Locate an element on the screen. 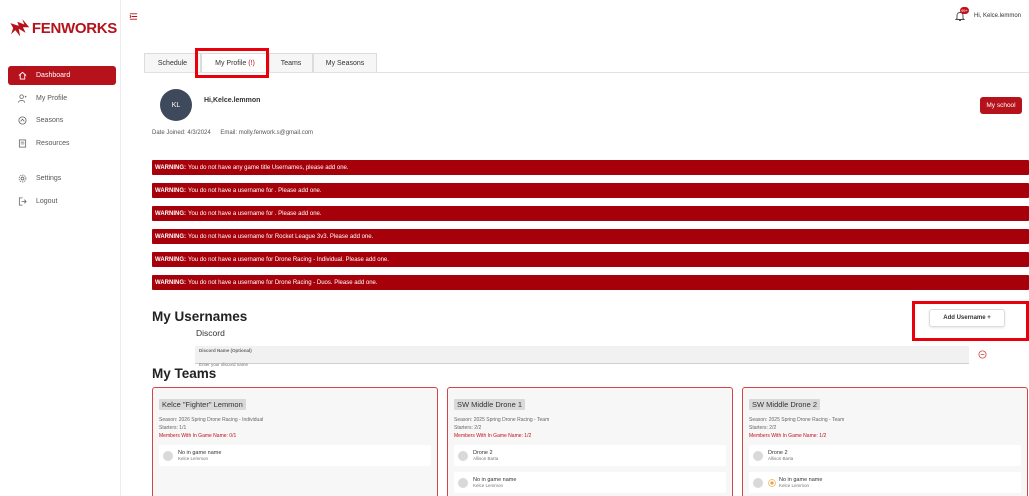 The height and width of the screenshot is (496, 1029). email: Email: molly.fenwork.s@gmail.com is located at coordinates (267, 133).